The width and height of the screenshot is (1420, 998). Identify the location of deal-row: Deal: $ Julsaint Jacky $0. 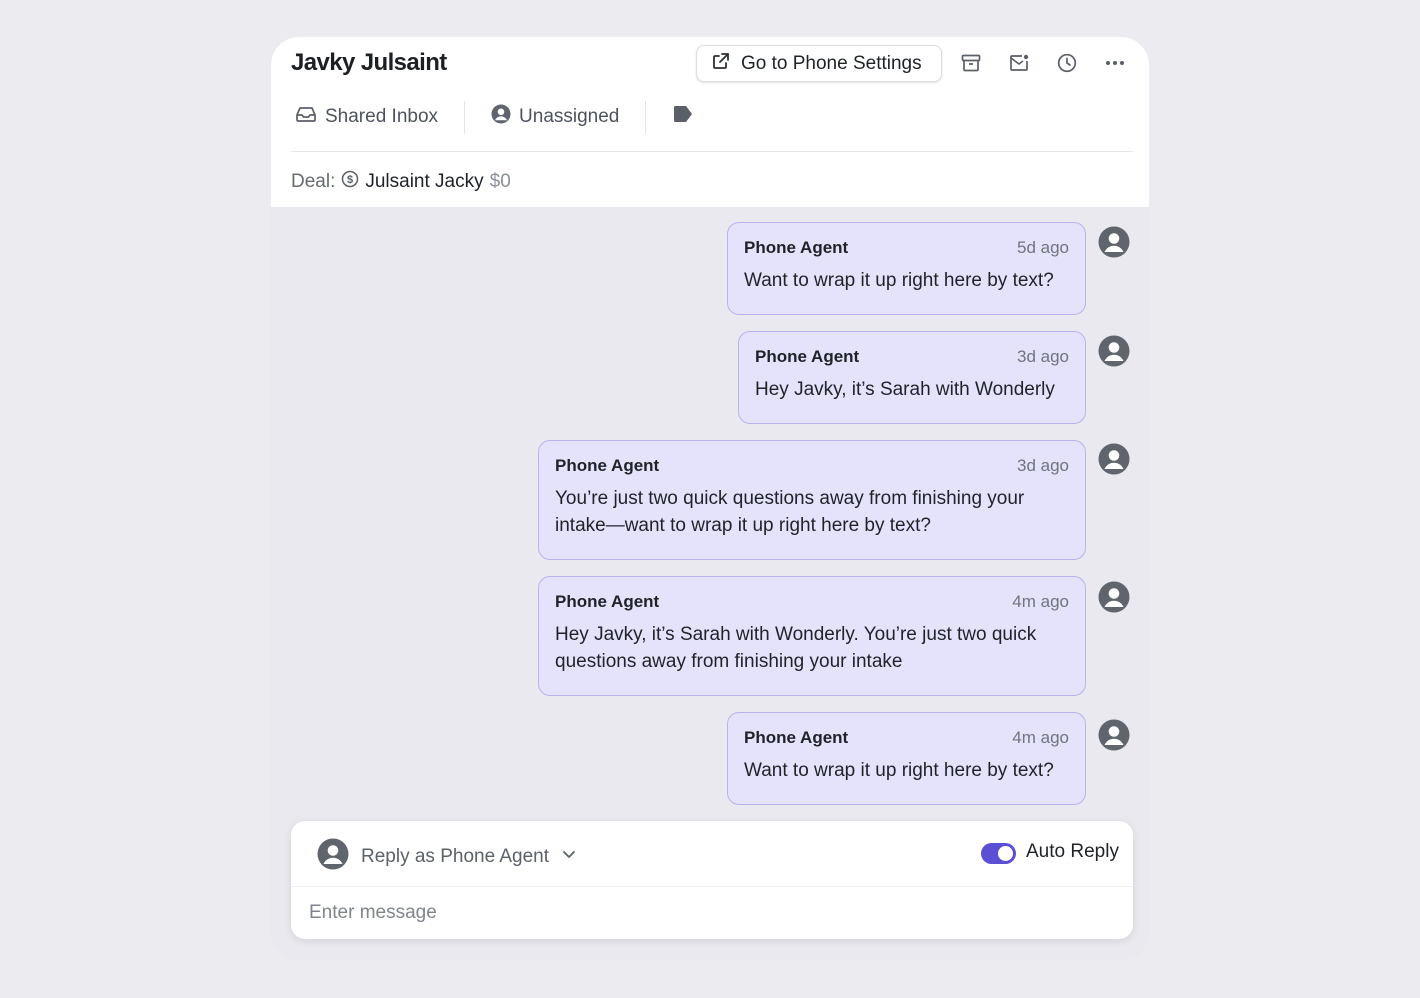
(401, 182).